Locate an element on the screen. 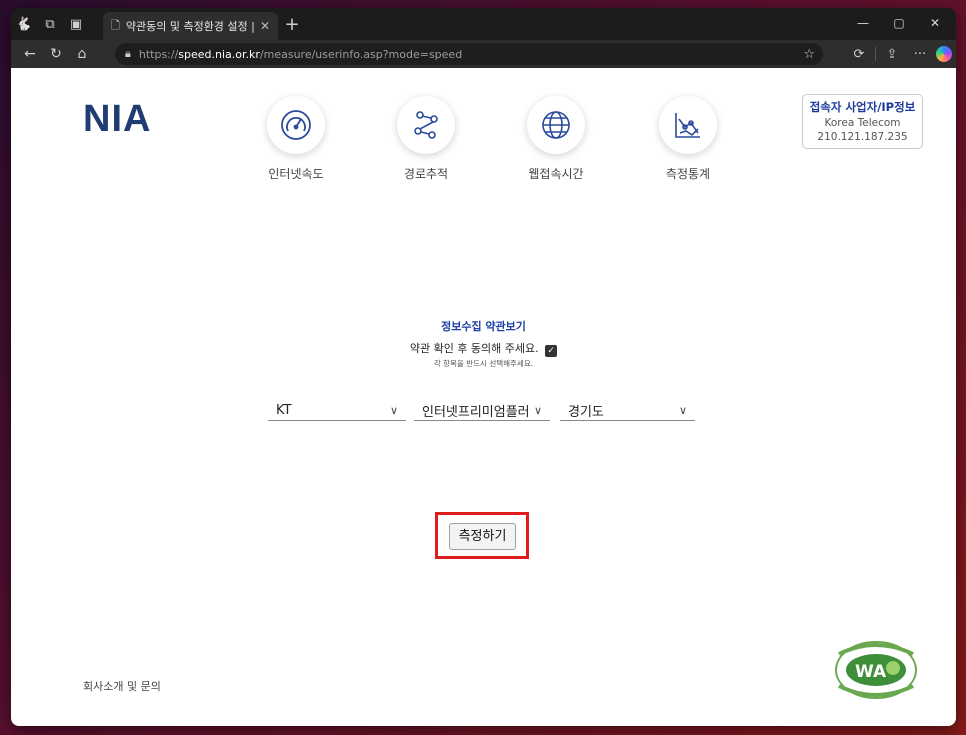  ip-address: 210.121.187.235 is located at coordinates (862, 137).